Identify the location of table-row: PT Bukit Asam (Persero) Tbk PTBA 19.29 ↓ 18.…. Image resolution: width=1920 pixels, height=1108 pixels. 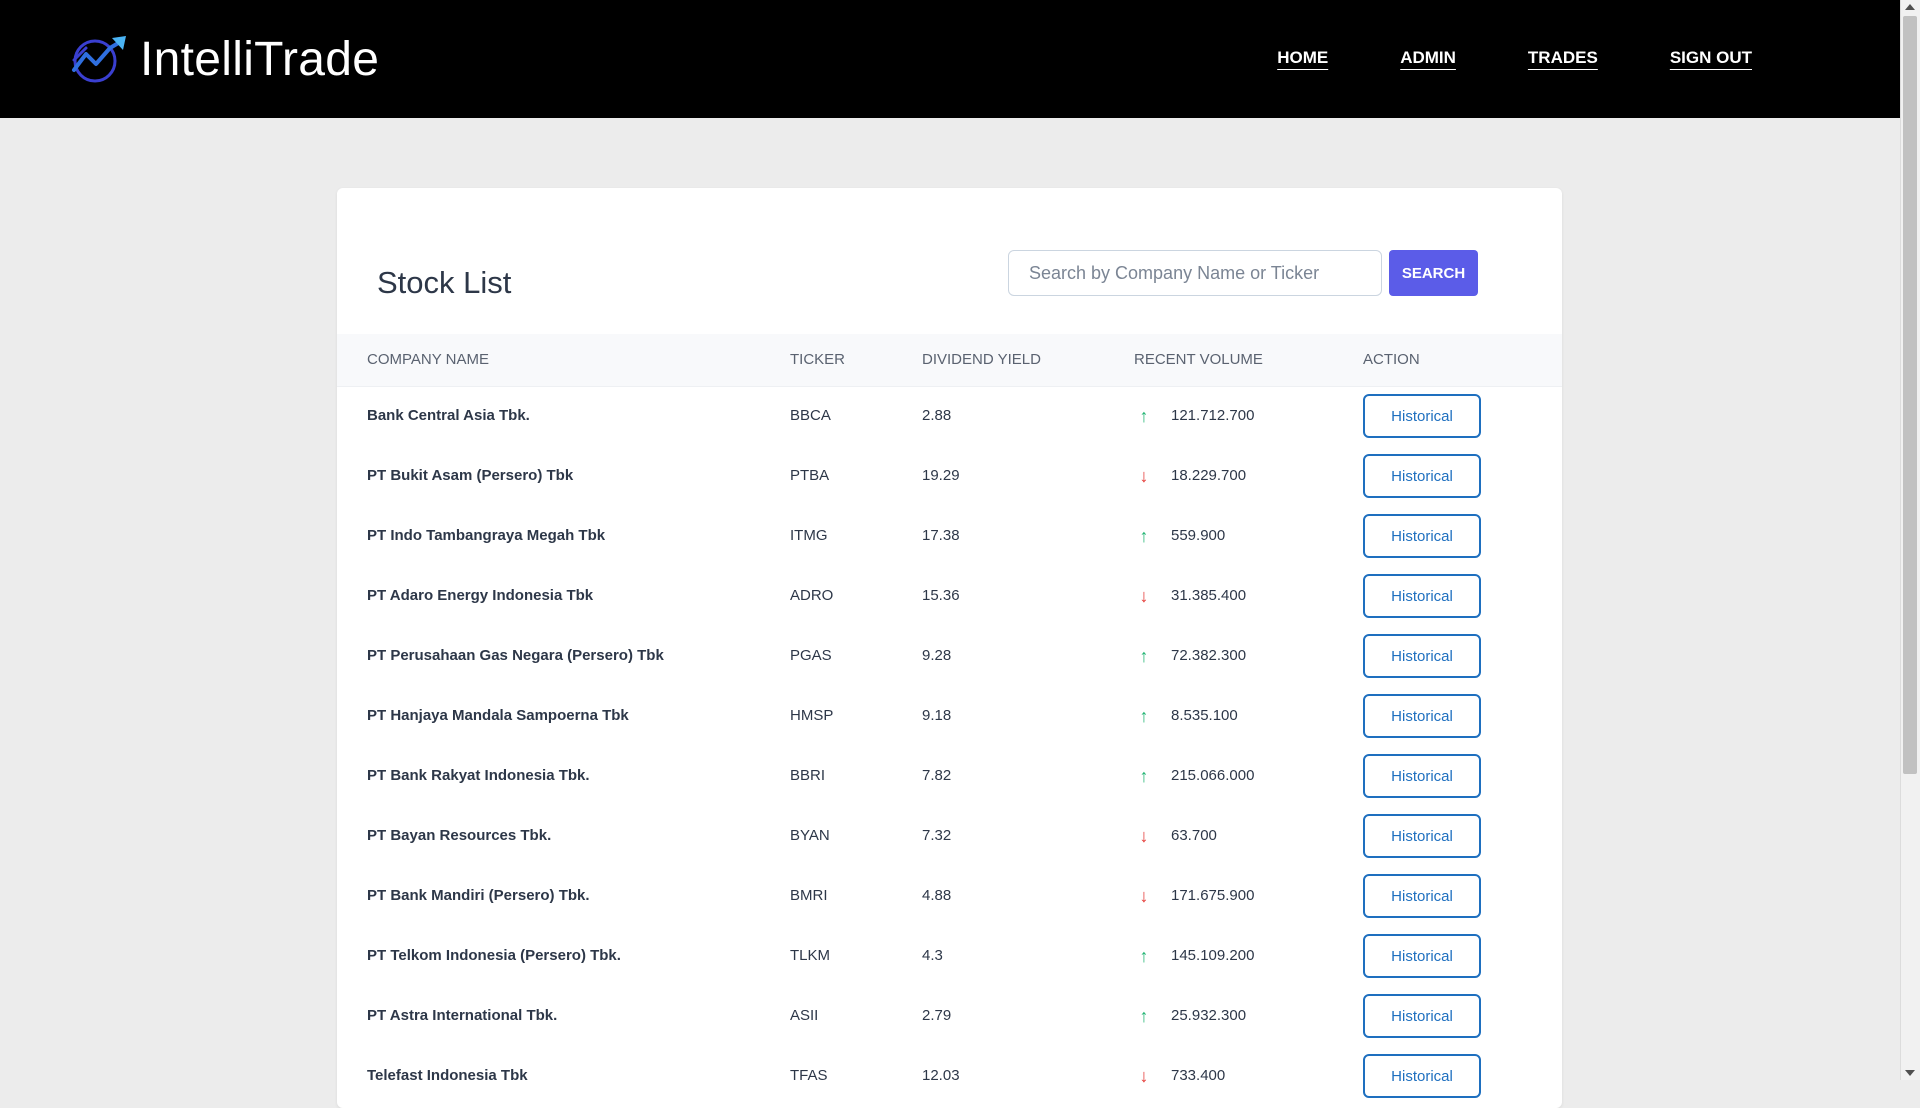
(949, 476).